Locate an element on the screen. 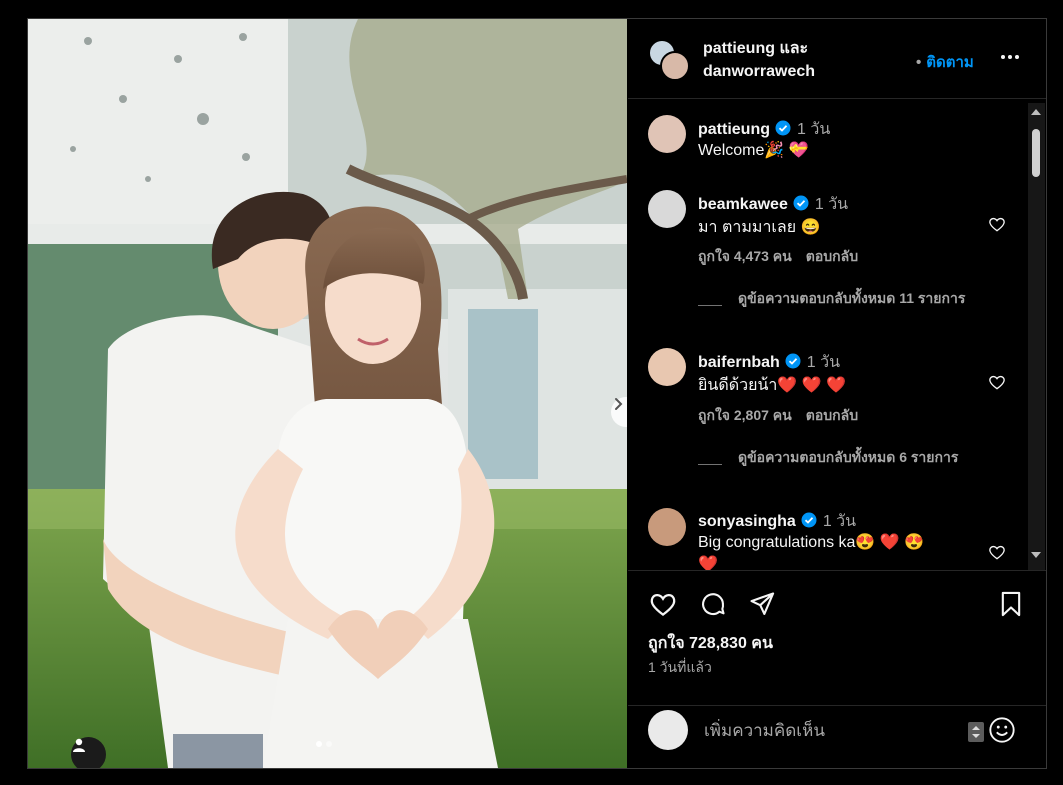 This screenshot has width=1063, height=785. comment-likes: ถูกใจ 4,473 คน is located at coordinates (745, 256).